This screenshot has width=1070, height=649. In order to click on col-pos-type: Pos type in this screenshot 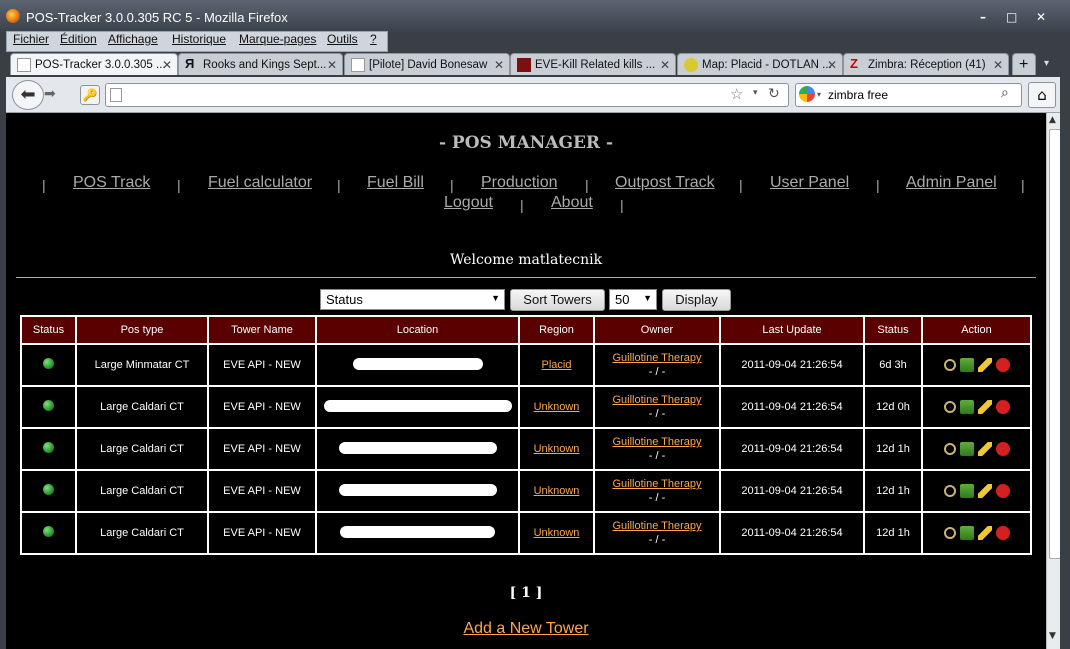, I will do `click(142, 330)`.